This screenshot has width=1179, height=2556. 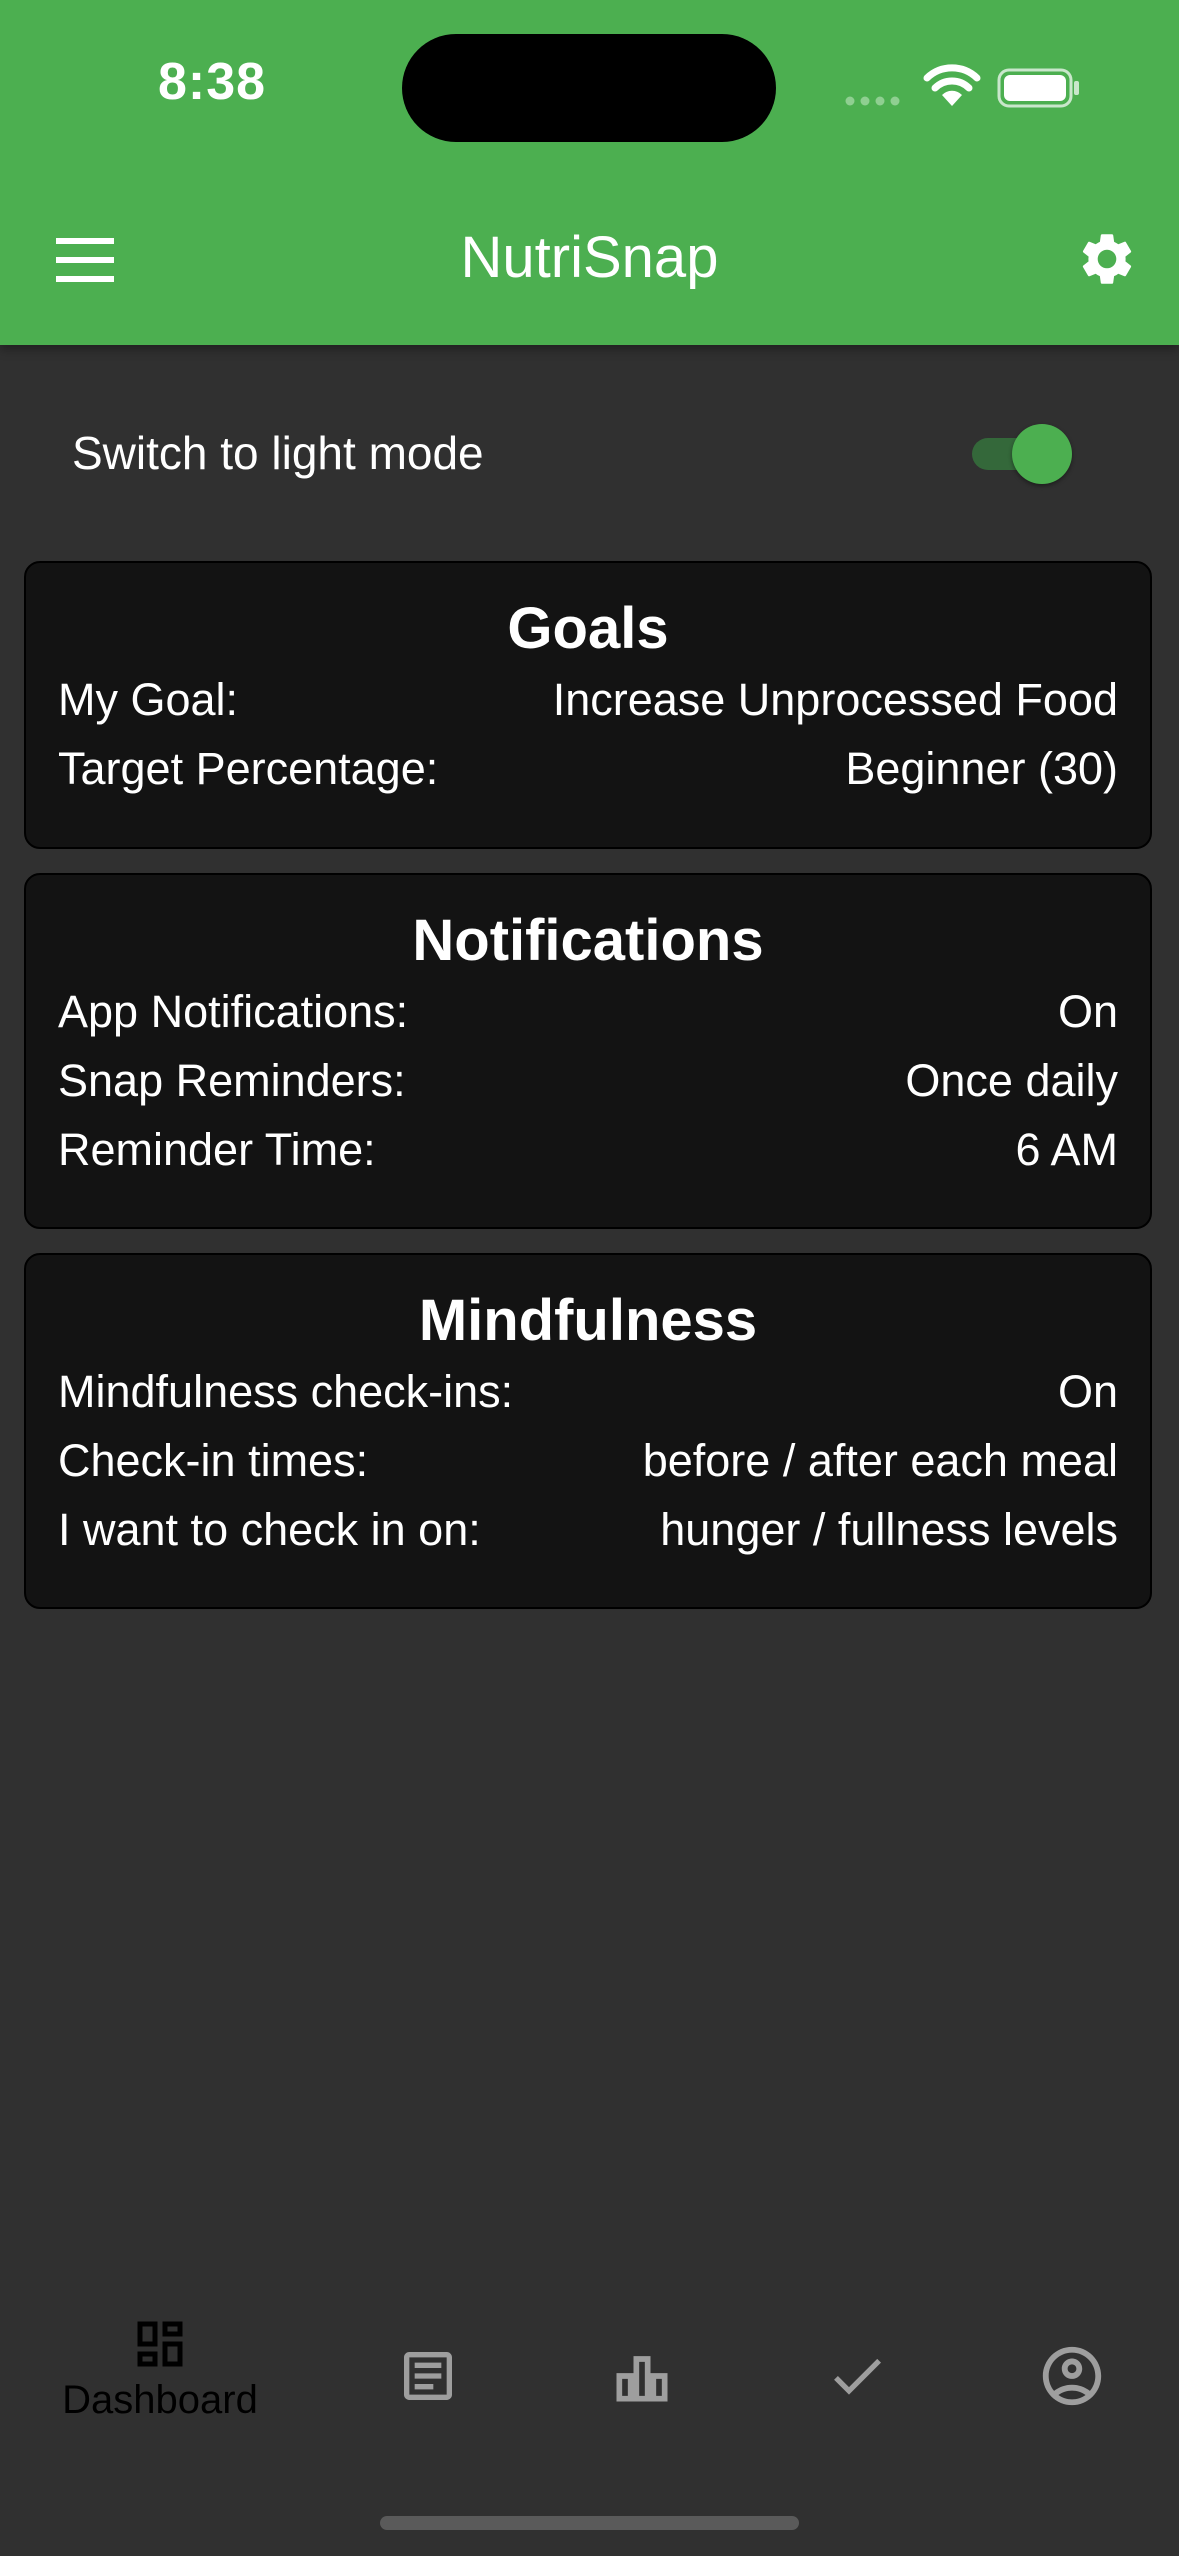 I want to click on dashboard-icon, so click(x=160, y=2344).